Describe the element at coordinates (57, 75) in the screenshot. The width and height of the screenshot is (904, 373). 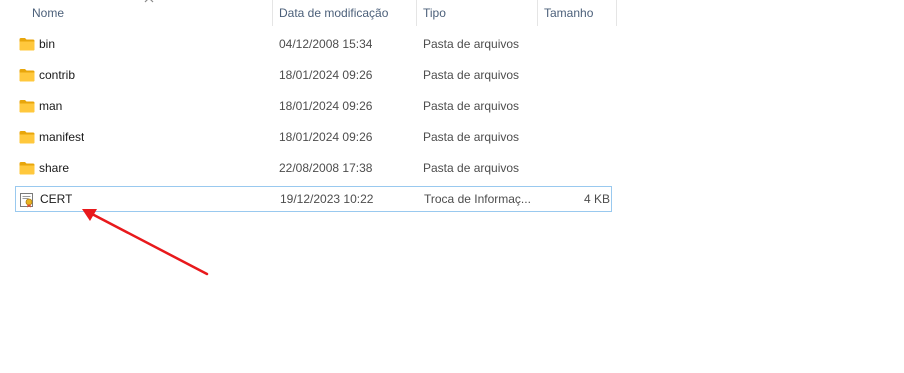
I see `file-name: contrib` at that location.